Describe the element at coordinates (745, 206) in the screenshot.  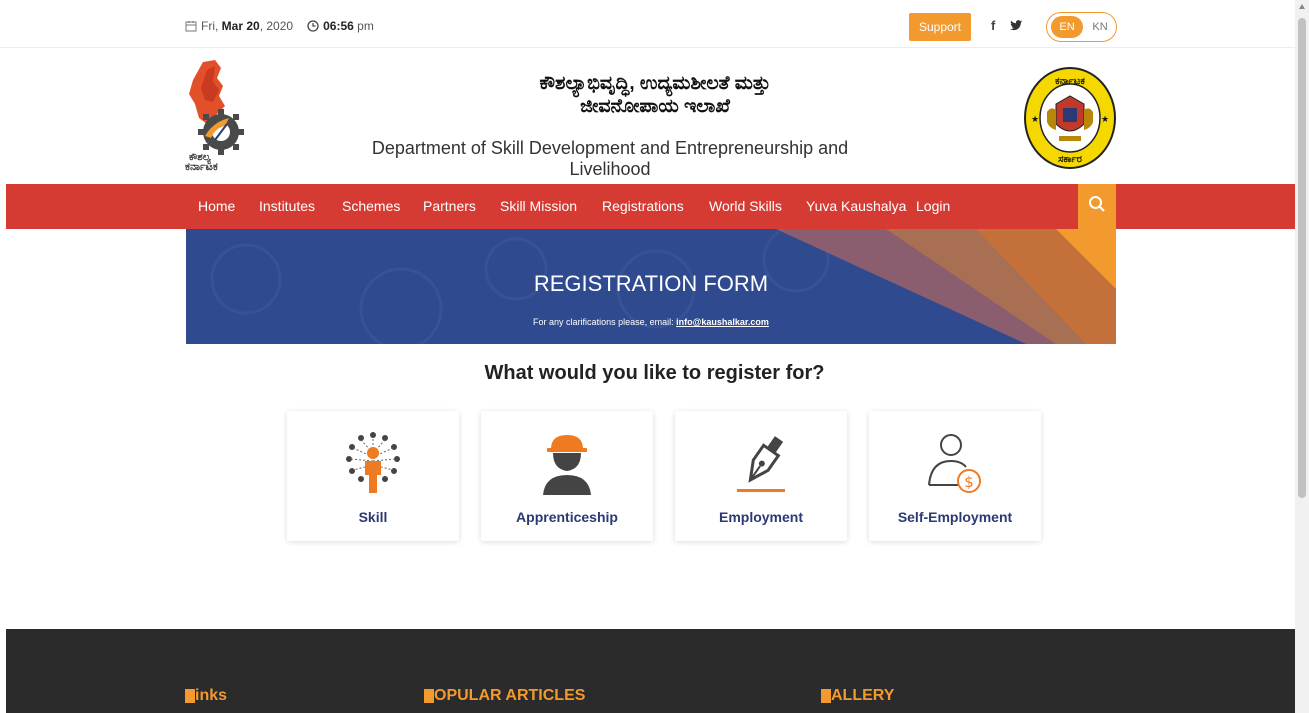
I see `nav-world-skills: World Skills` at that location.